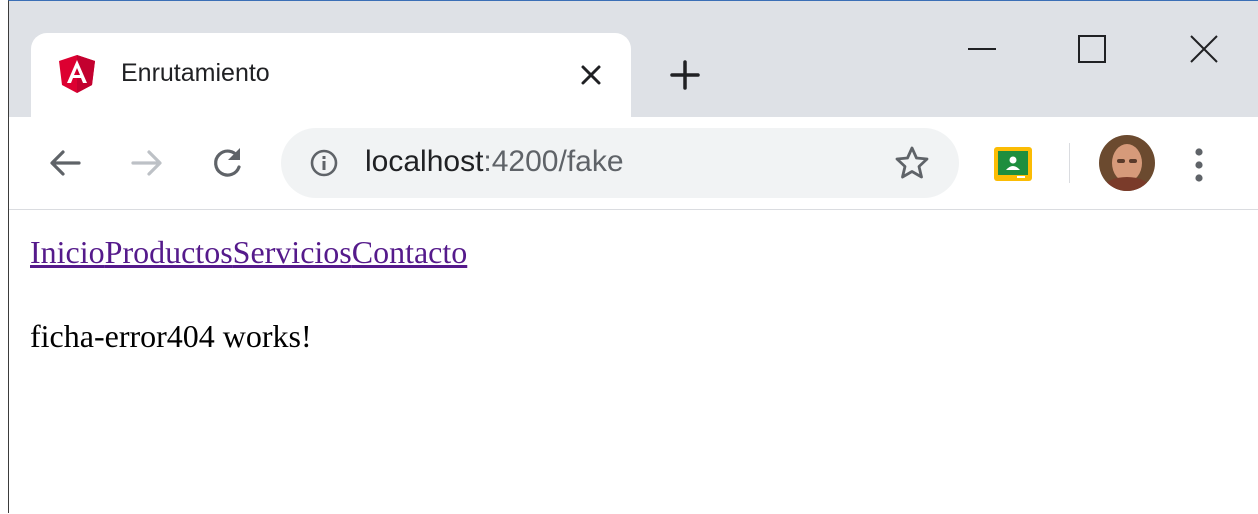  What do you see at coordinates (553, 161) in the screenshot?
I see `url-port-path: :4200/fake` at bounding box center [553, 161].